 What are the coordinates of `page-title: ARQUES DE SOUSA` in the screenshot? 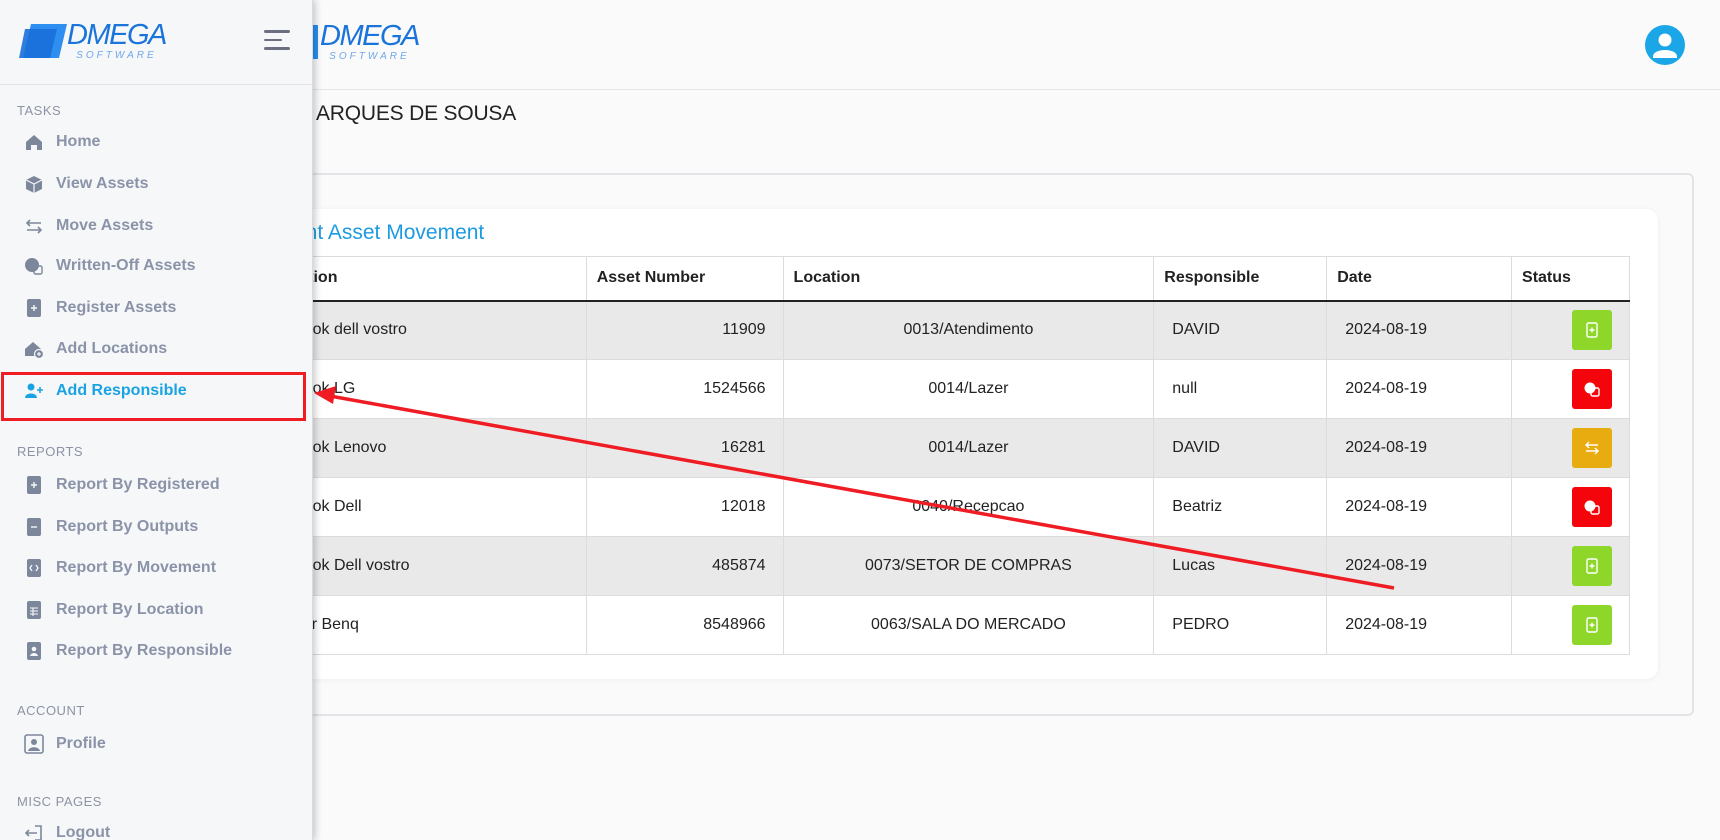 It's located at (416, 113).